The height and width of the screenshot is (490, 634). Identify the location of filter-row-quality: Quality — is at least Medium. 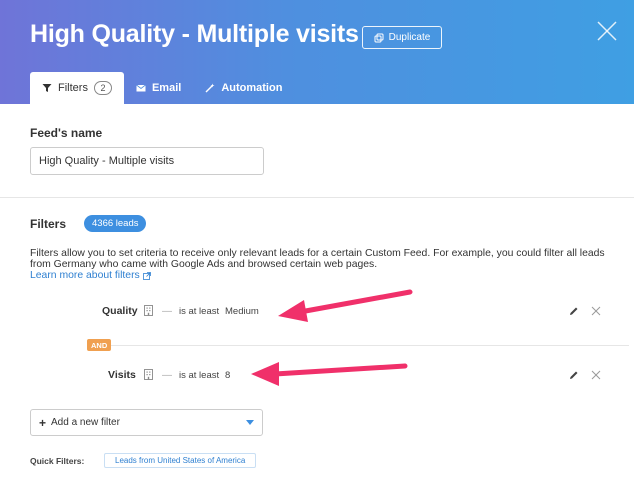
(317, 311).